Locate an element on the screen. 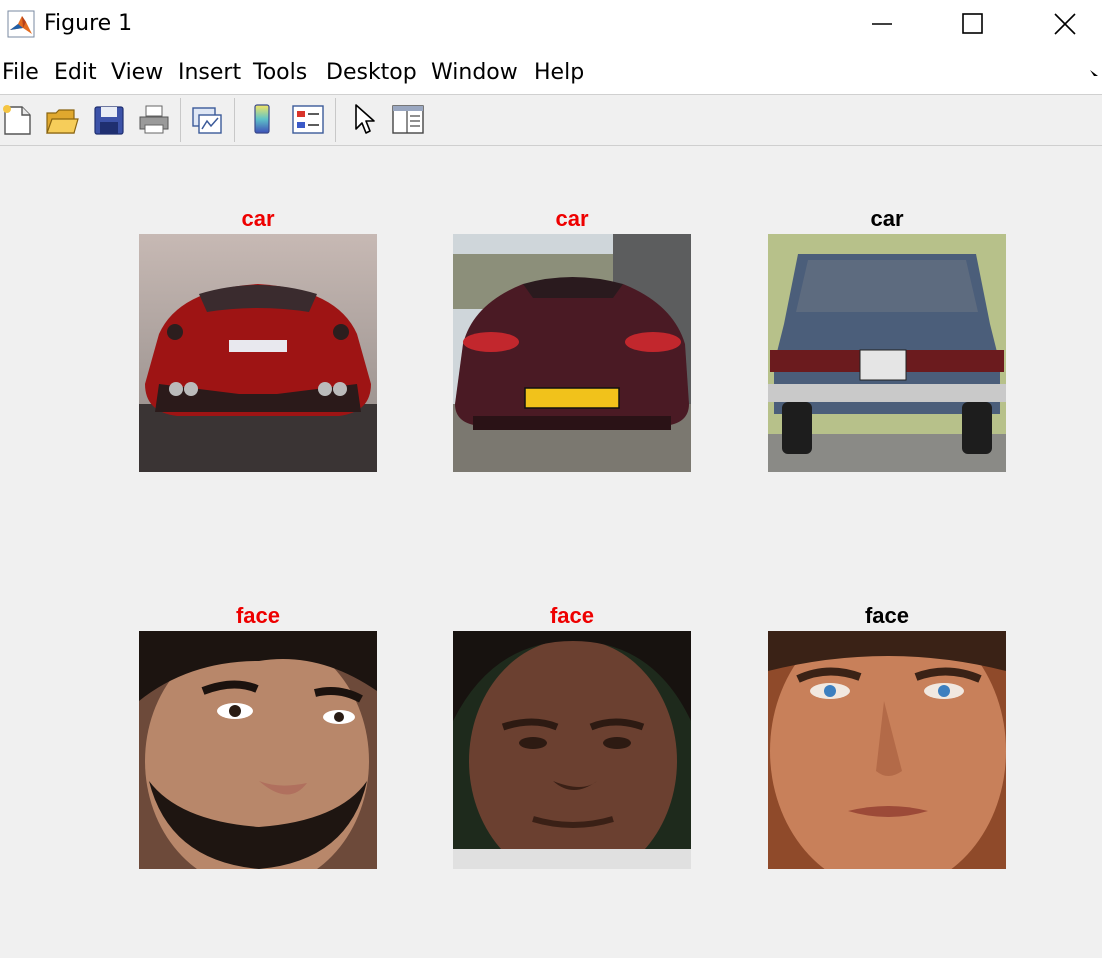 The image size is (1102, 958). colorbar-icon is located at coordinates (262, 119).